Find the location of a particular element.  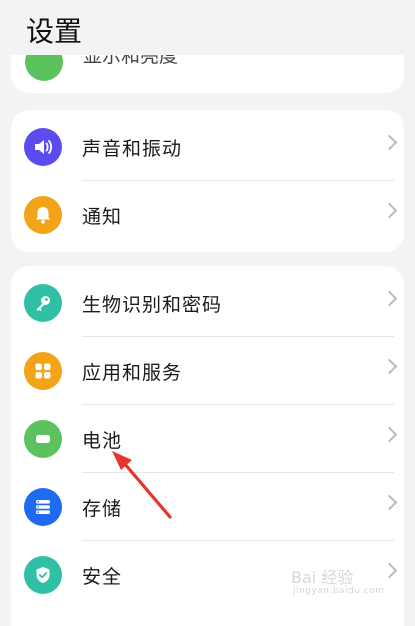

bell-icon is located at coordinates (43, 215).